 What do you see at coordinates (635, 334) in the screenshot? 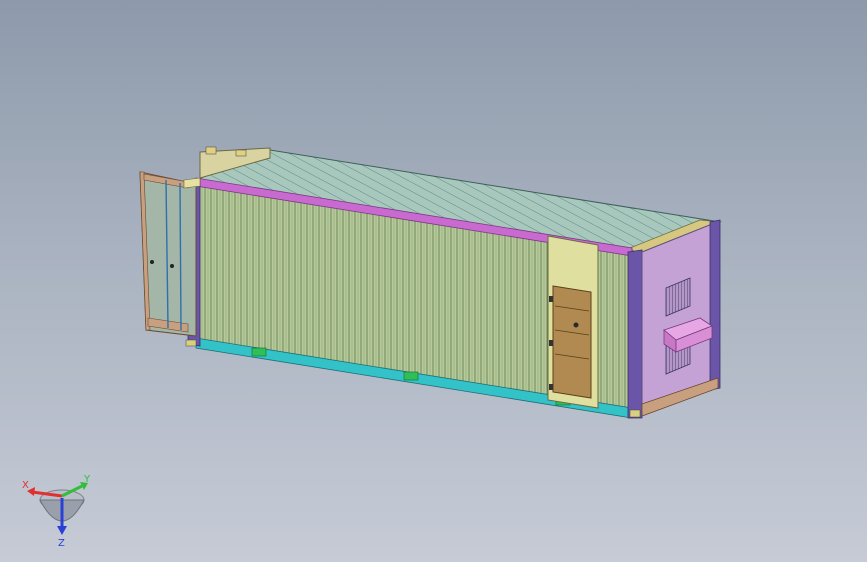
I see `rear-corner-post` at bounding box center [635, 334].